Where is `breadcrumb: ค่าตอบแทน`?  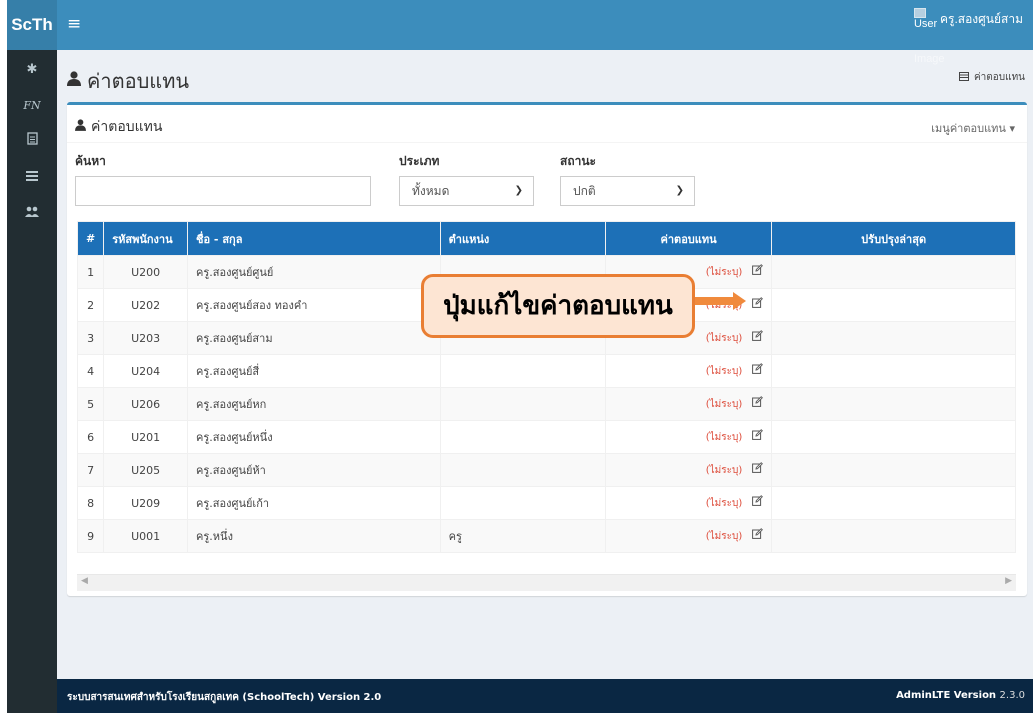
breadcrumb: ค่าตอบแทน is located at coordinates (991, 77).